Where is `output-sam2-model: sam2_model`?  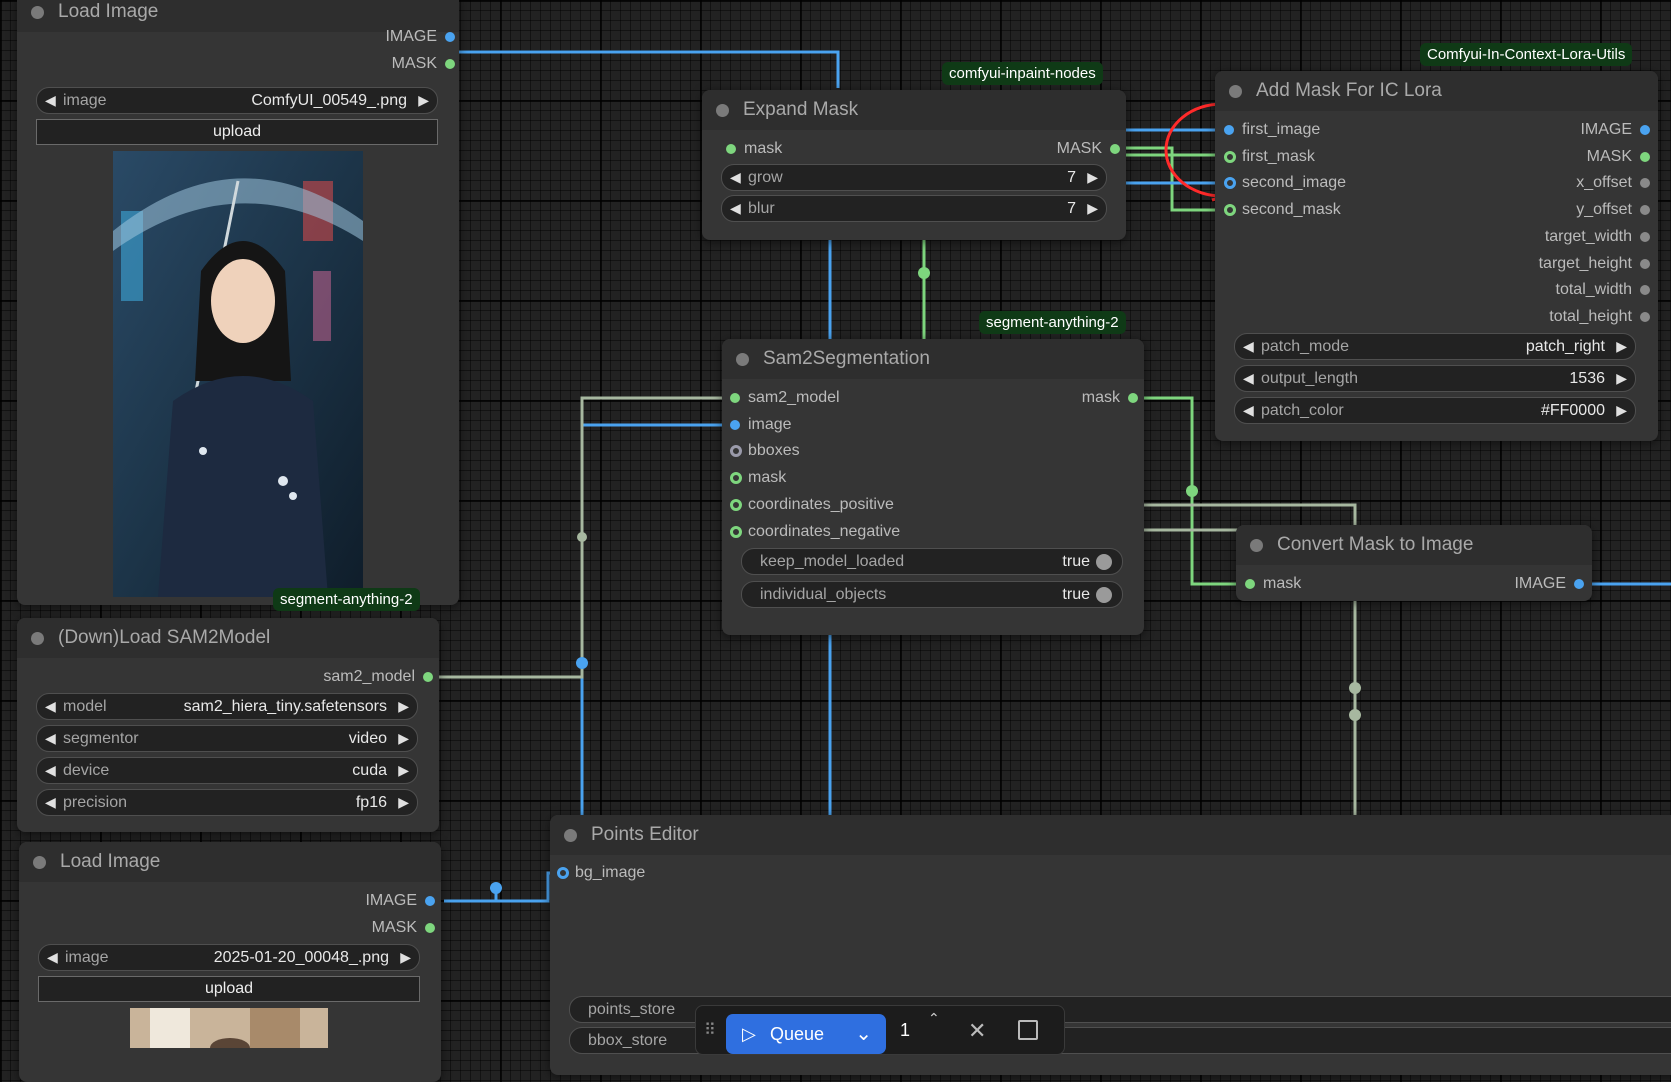
output-sam2-model: sam2_model is located at coordinates (378, 677).